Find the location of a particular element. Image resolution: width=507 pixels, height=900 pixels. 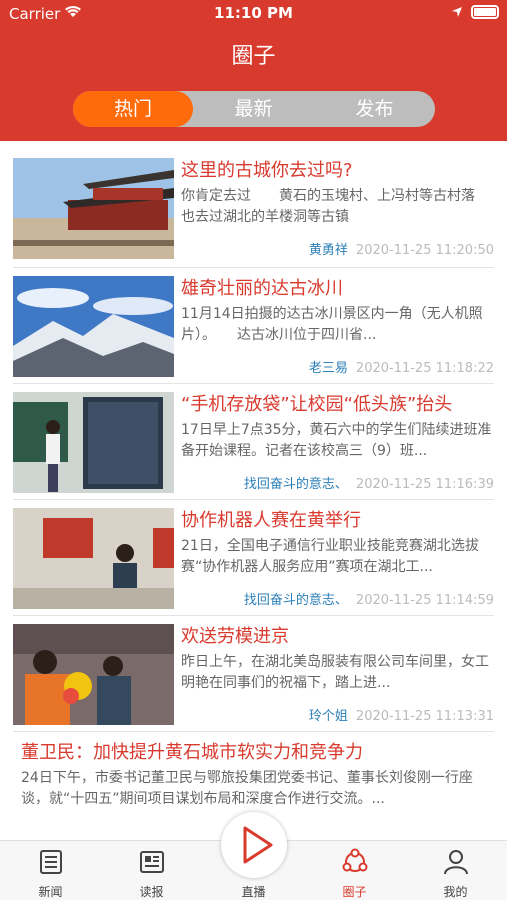

item-meta: 玲个姐 2020-11-25 11:13:31 is located at coordinates (401, 714).